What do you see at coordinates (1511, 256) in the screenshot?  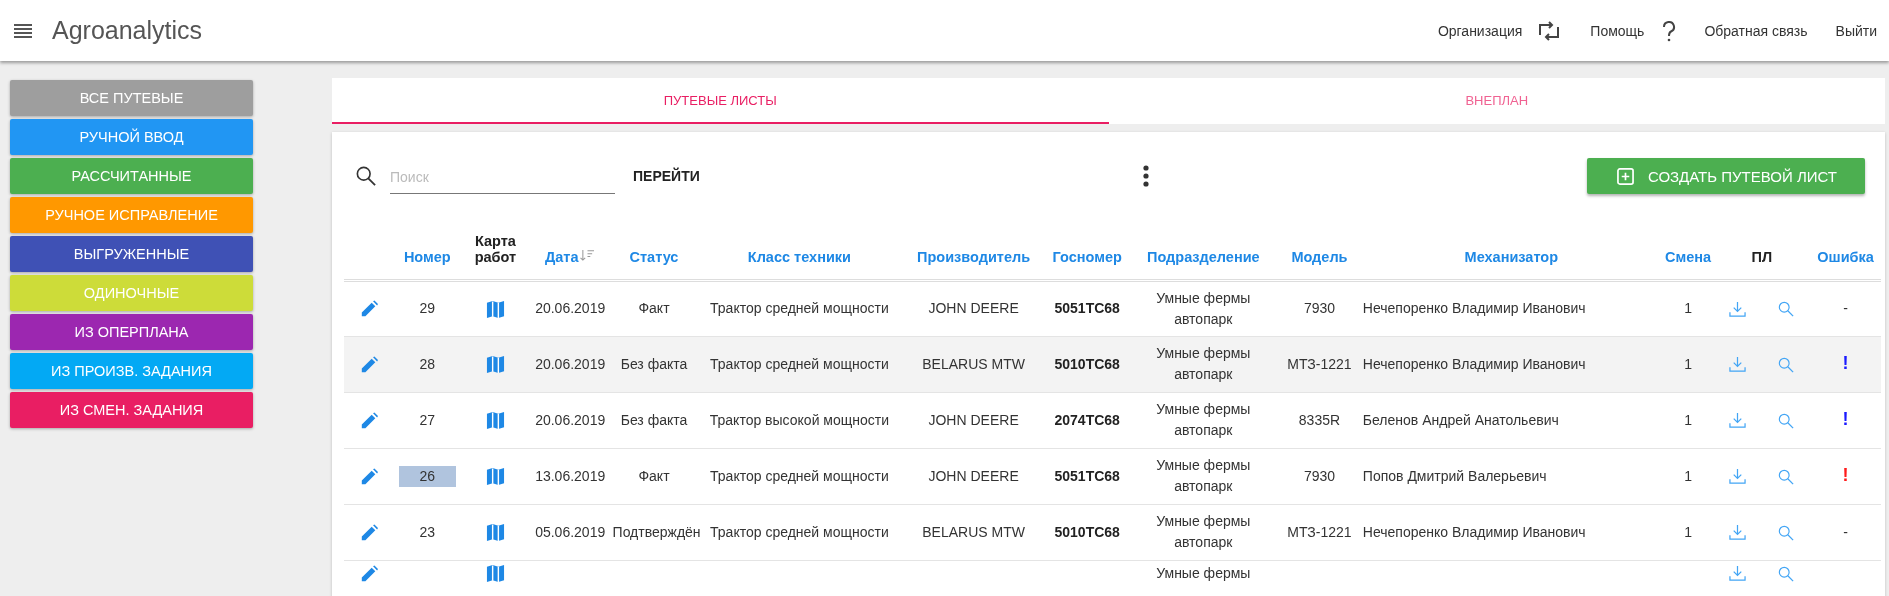 I see `column-header: Механизатор` at bounding box center [1511, 256].